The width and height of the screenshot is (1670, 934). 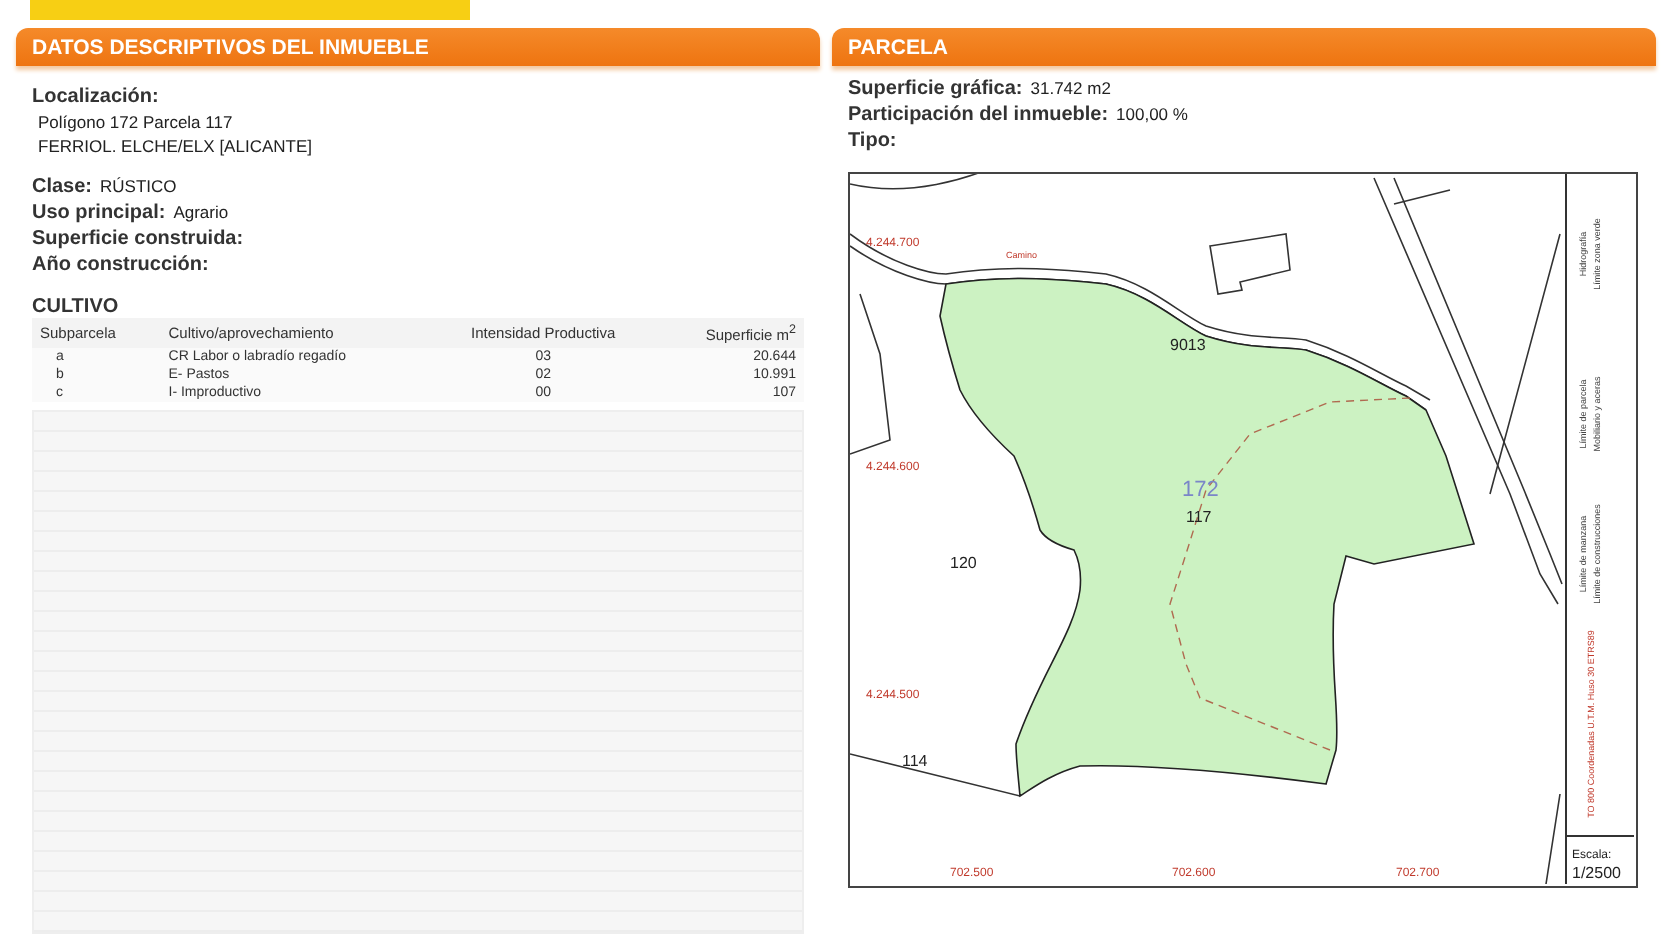 I want to click on address-line: FERRIOL. ELCHE/ELX [ALICANTE], so click(x=175, y=148).